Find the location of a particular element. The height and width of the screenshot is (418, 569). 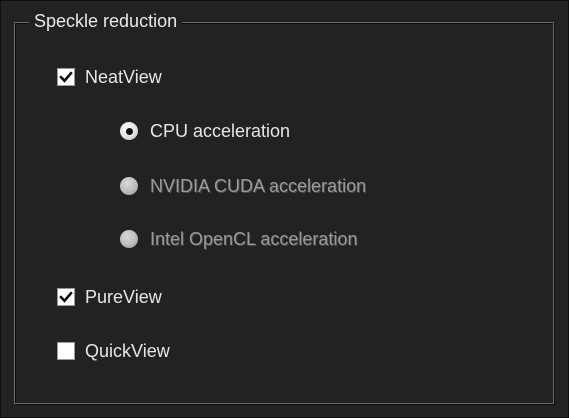

cuda-acceleration-option: NVIDIA CUDA acceleration is located at coordinates (243, 186).